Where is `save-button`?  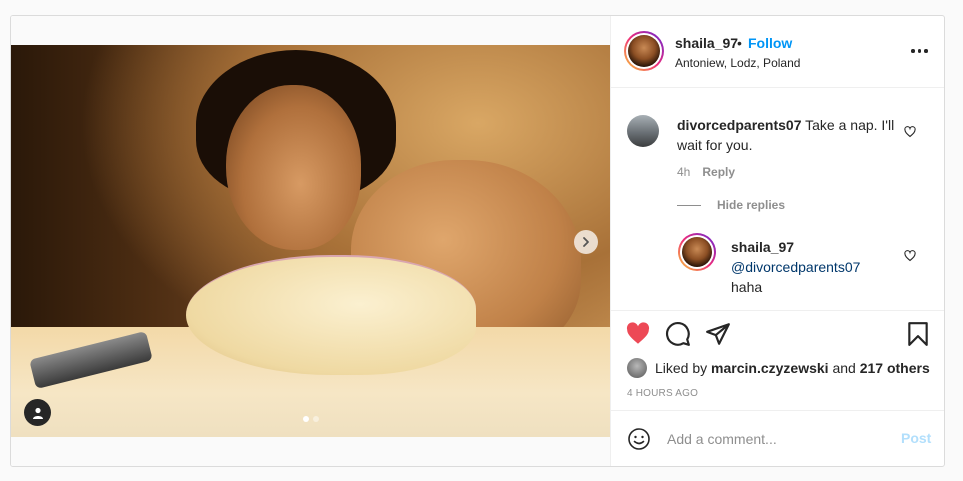
save-button is located at coordinates (918, 334).